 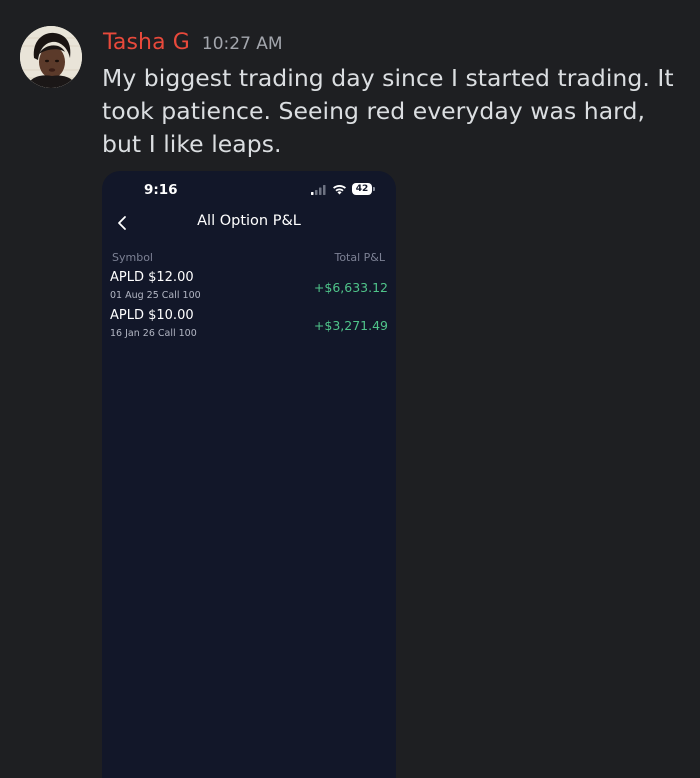 What do you see at coordinates (153, 333) in the screenshot?
I see `option-detail: 16 Jan 26 Call 100` at bounding box center [153, 333].